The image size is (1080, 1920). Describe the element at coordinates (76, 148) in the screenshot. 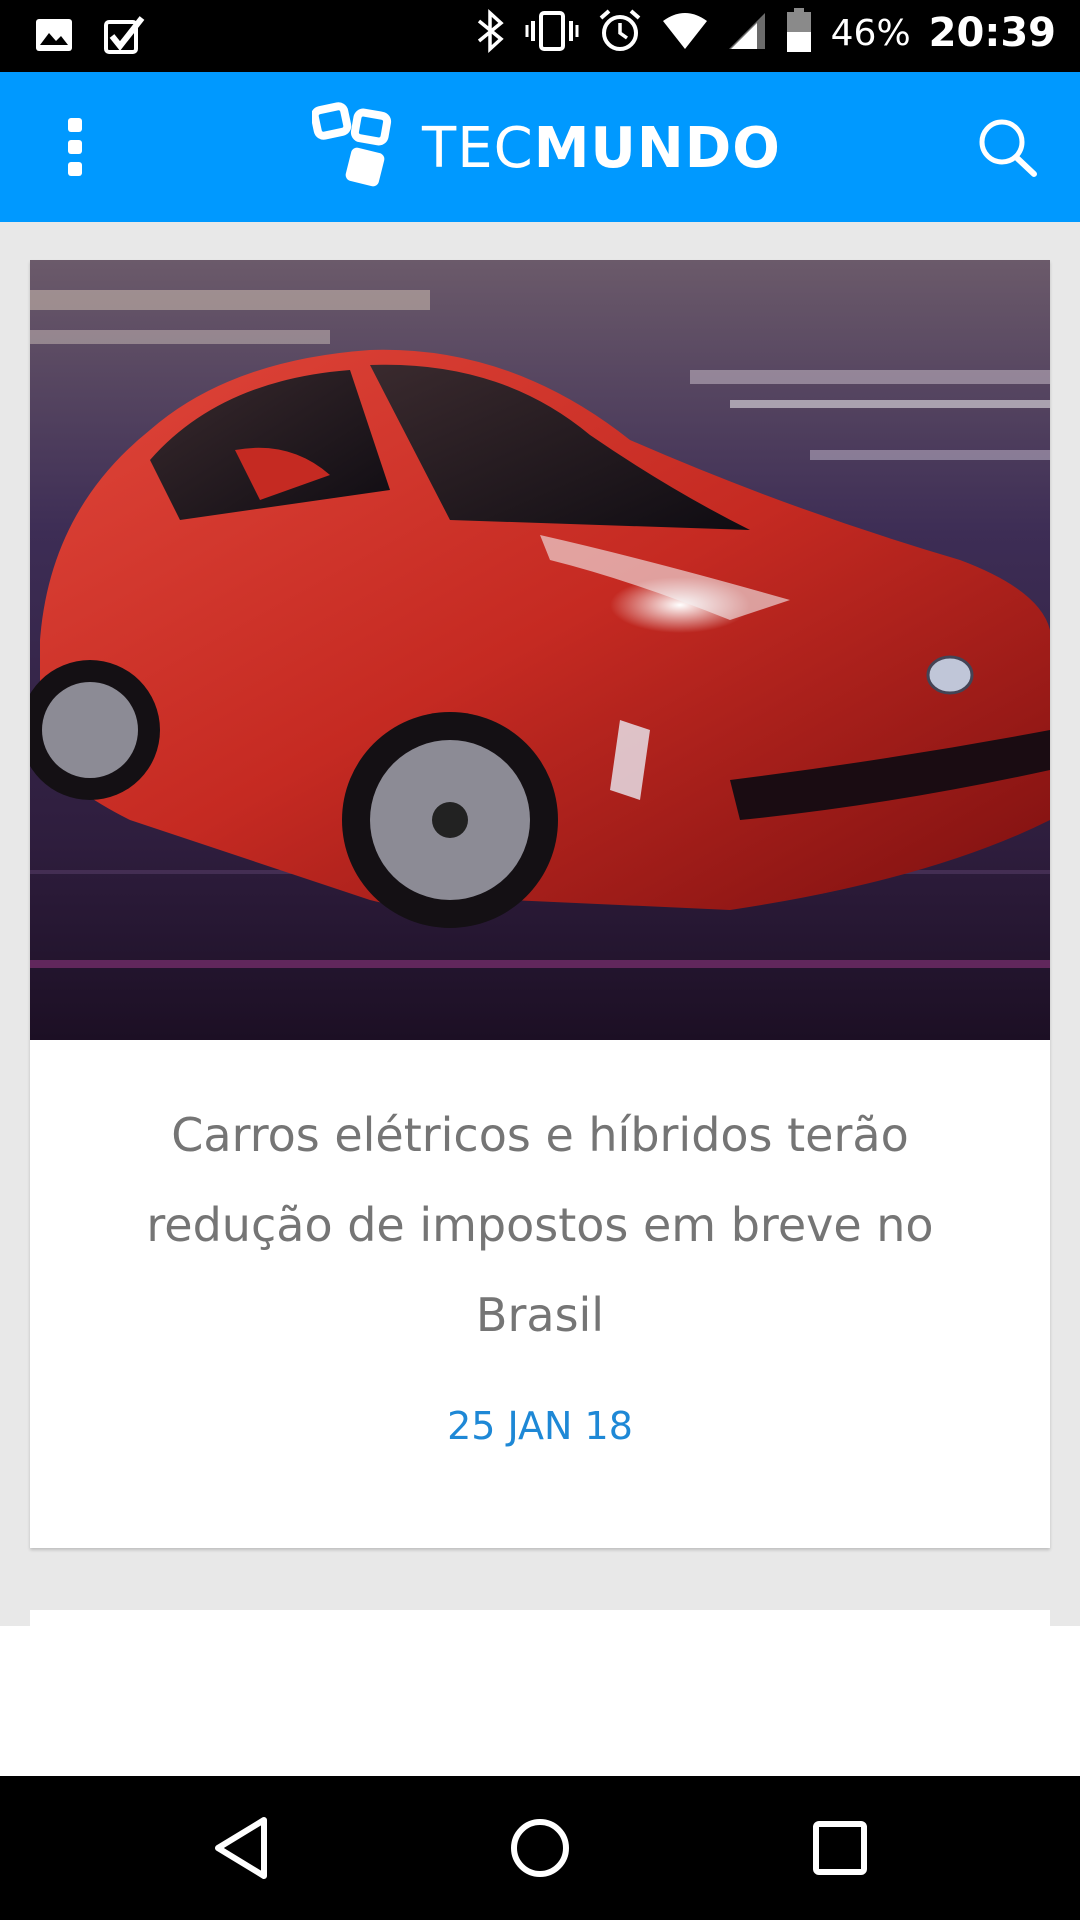

I see `overflow-menu-button` at that location.